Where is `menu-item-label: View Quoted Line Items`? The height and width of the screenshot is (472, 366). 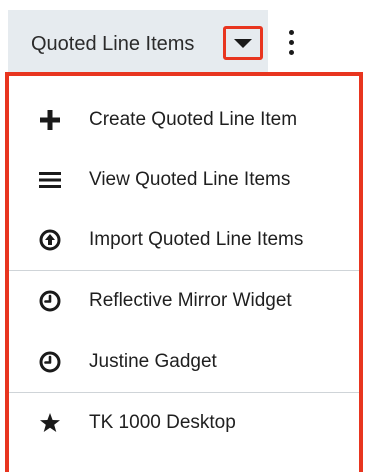 menu-item-label: View Quoted Line Items is located at coordinates (190, 179).